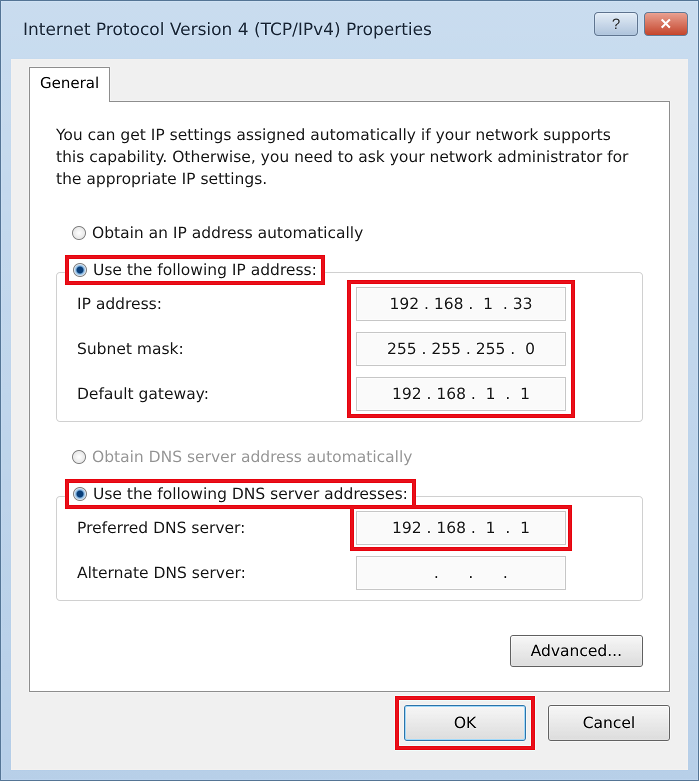  Describe the element at coordinates (343, 157) in the screenshot. I see `intro-text: You can get IP settings assigned automatically if your network supports this capability. Otherwise, you need to ask your network administrator for the appropriate IP settings.` at that location.